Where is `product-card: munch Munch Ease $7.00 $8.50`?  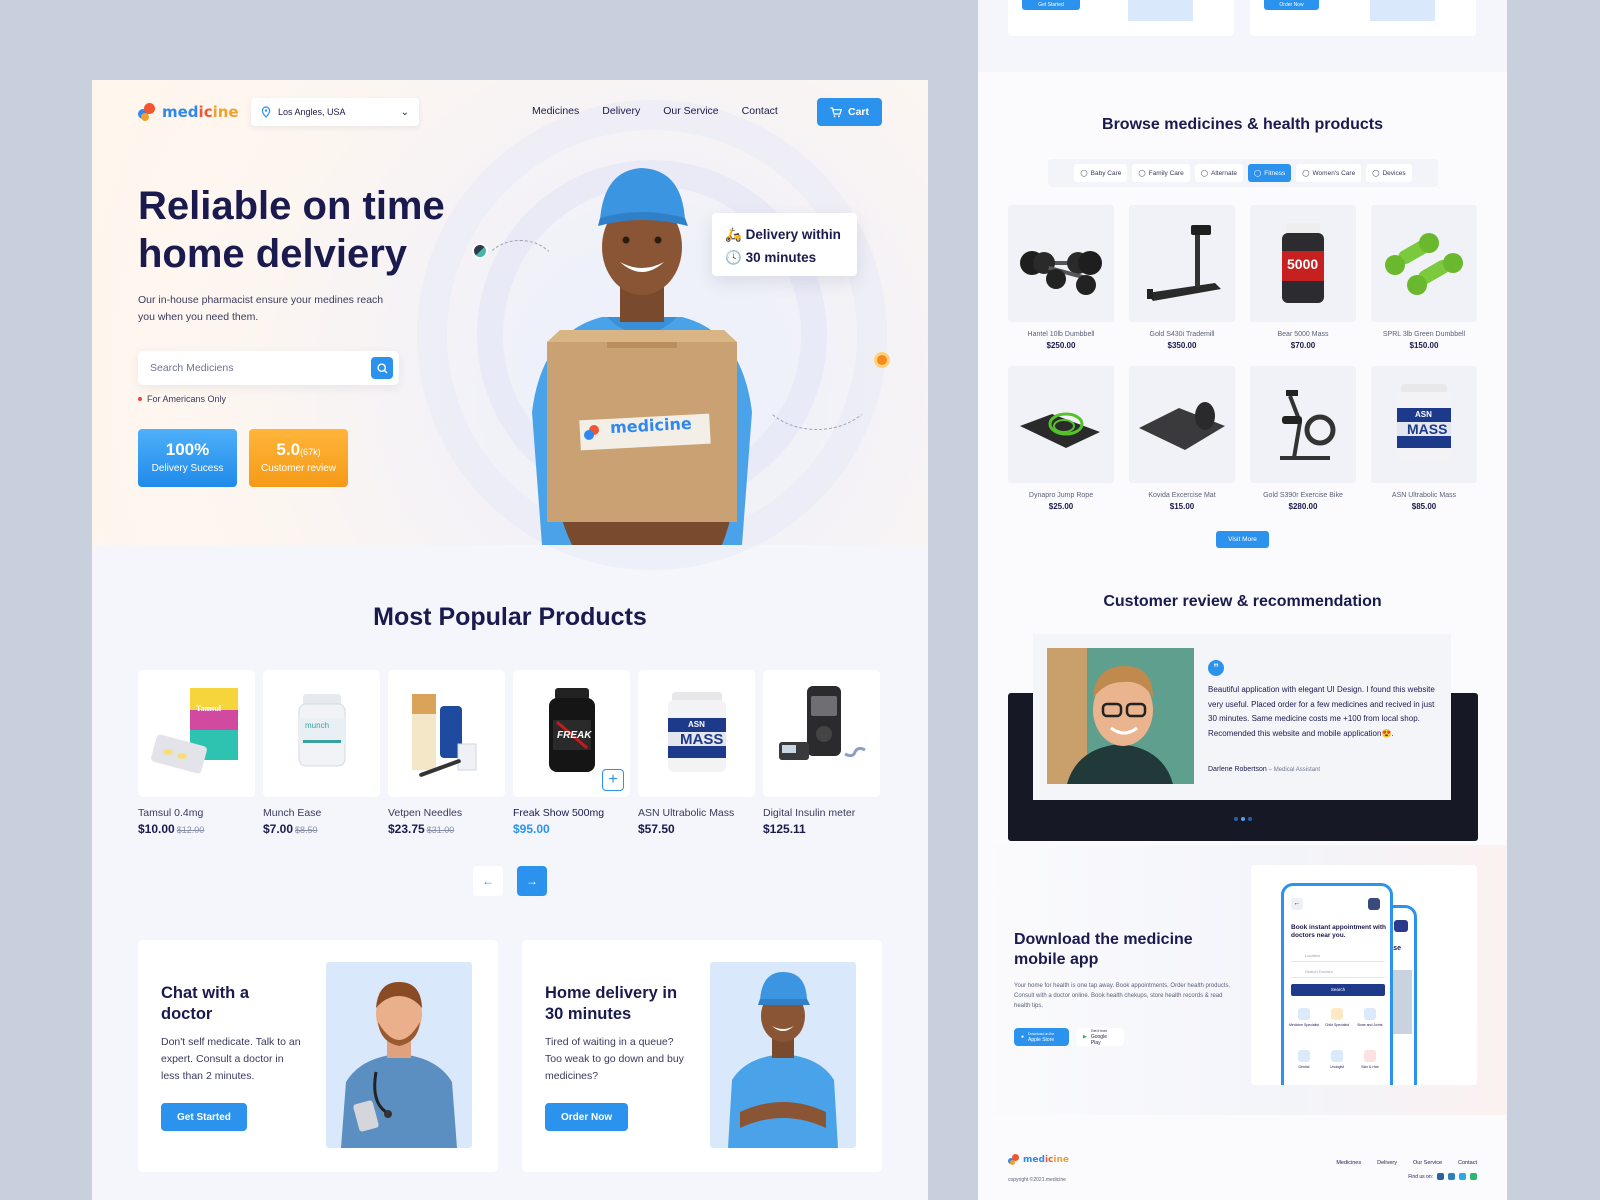
product-card: munch Munch Ease $7.00 $8.50 is located at coordinates (321, 753).